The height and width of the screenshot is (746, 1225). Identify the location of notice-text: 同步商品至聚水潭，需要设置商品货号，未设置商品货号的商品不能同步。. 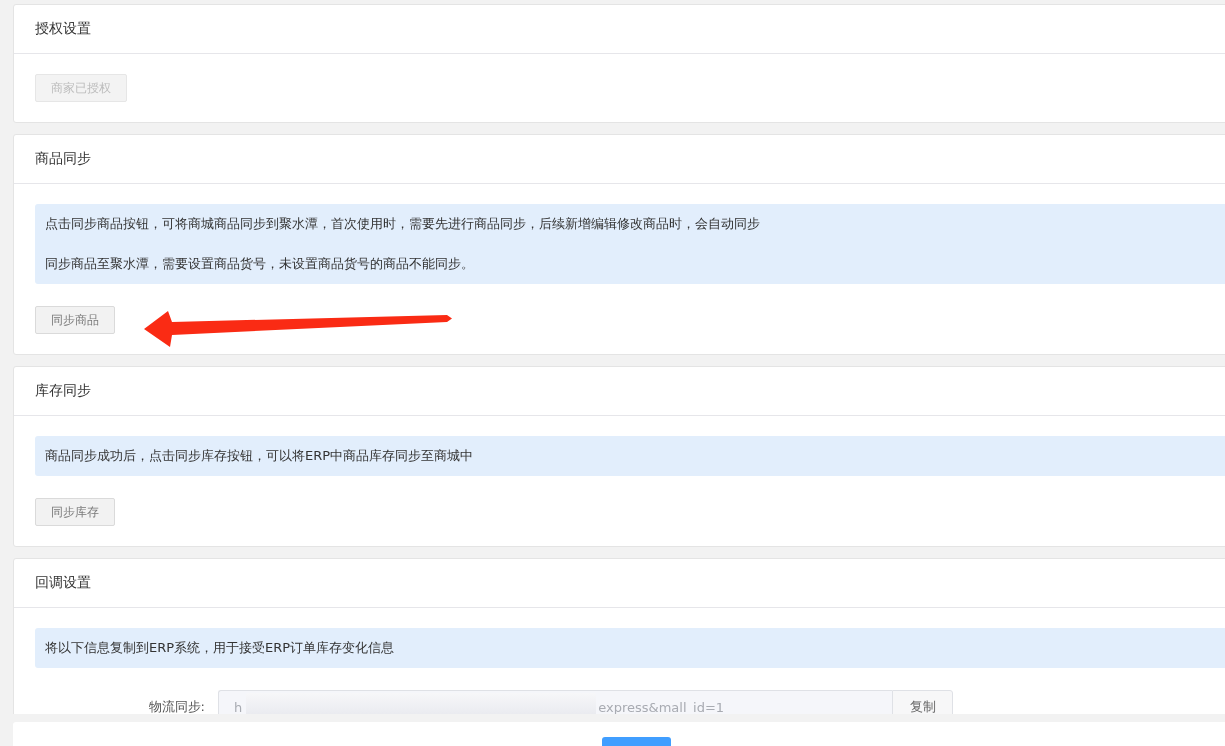
(259, 264).